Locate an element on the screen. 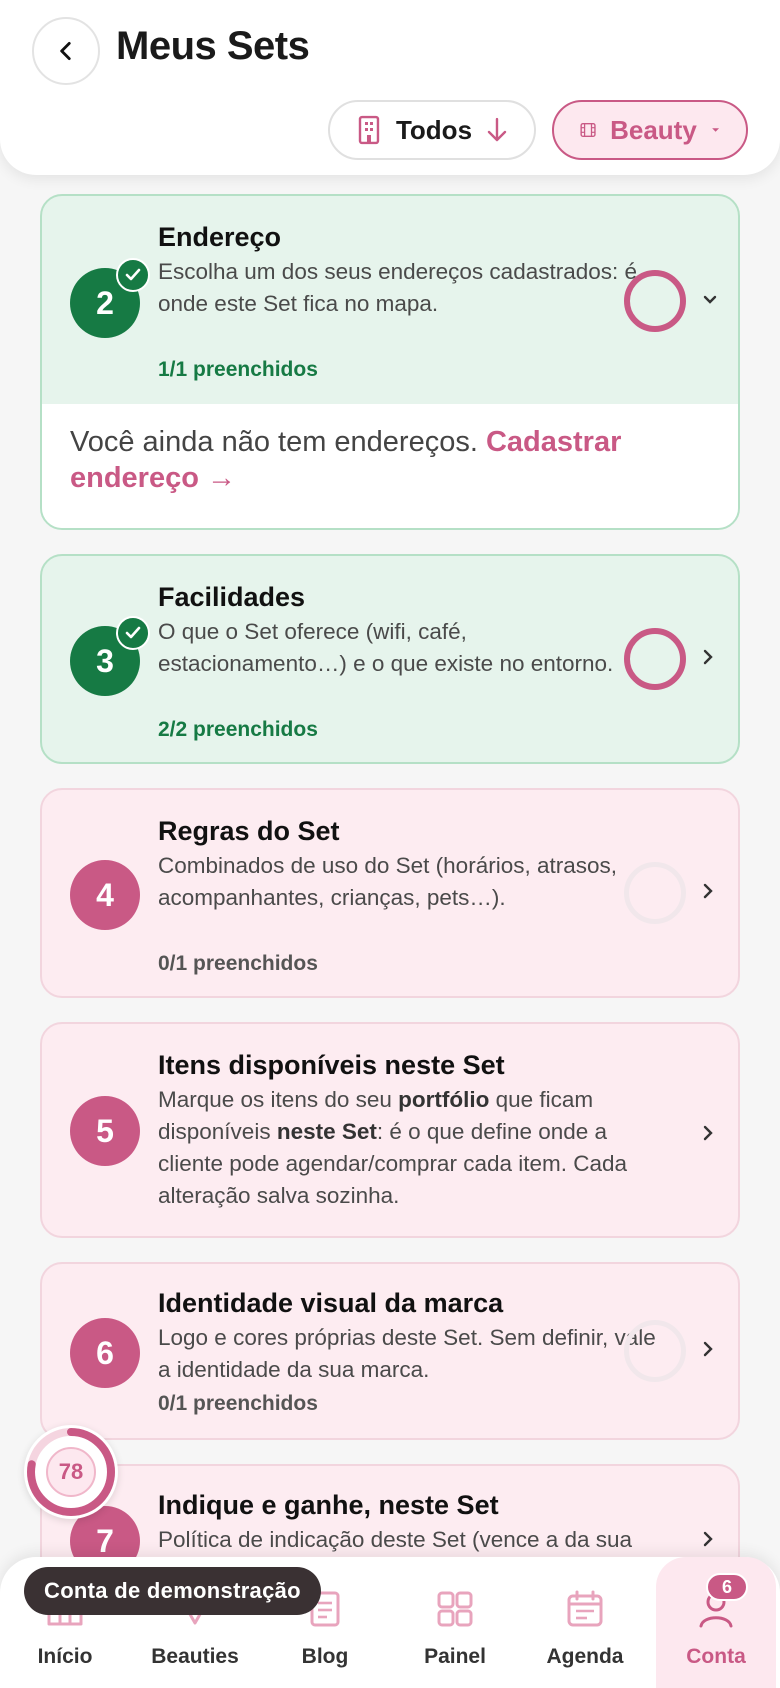 The height and width of the screenshot is (1688, 780). chevron-down-icon is located at coordinates (710, 297).